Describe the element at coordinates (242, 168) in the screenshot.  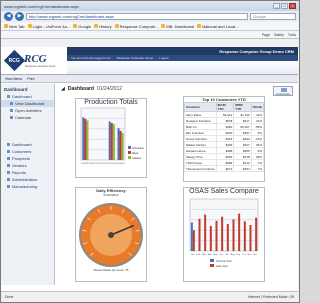
I see `table-cell: $254` at that location.